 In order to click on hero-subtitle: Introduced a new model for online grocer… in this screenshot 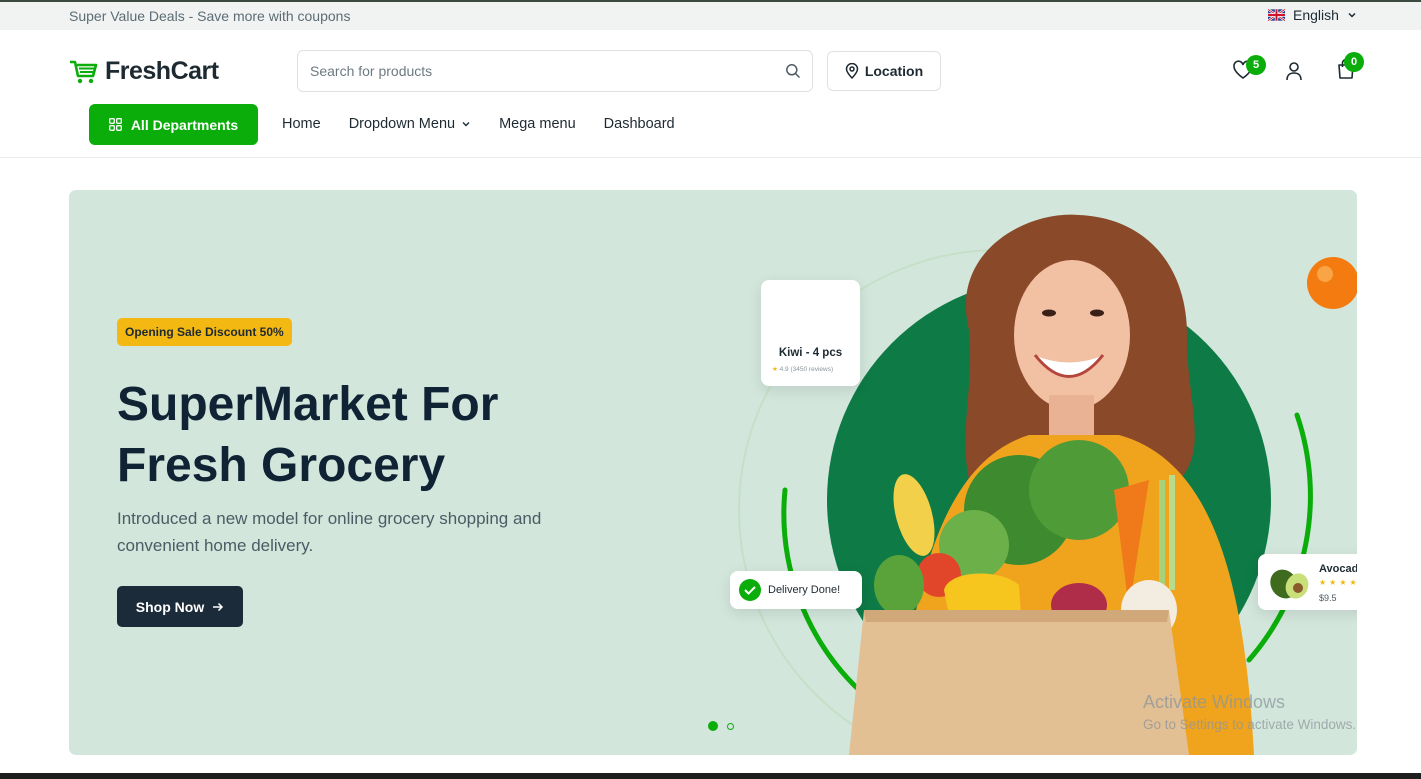, I will do `click(329, 532)`.